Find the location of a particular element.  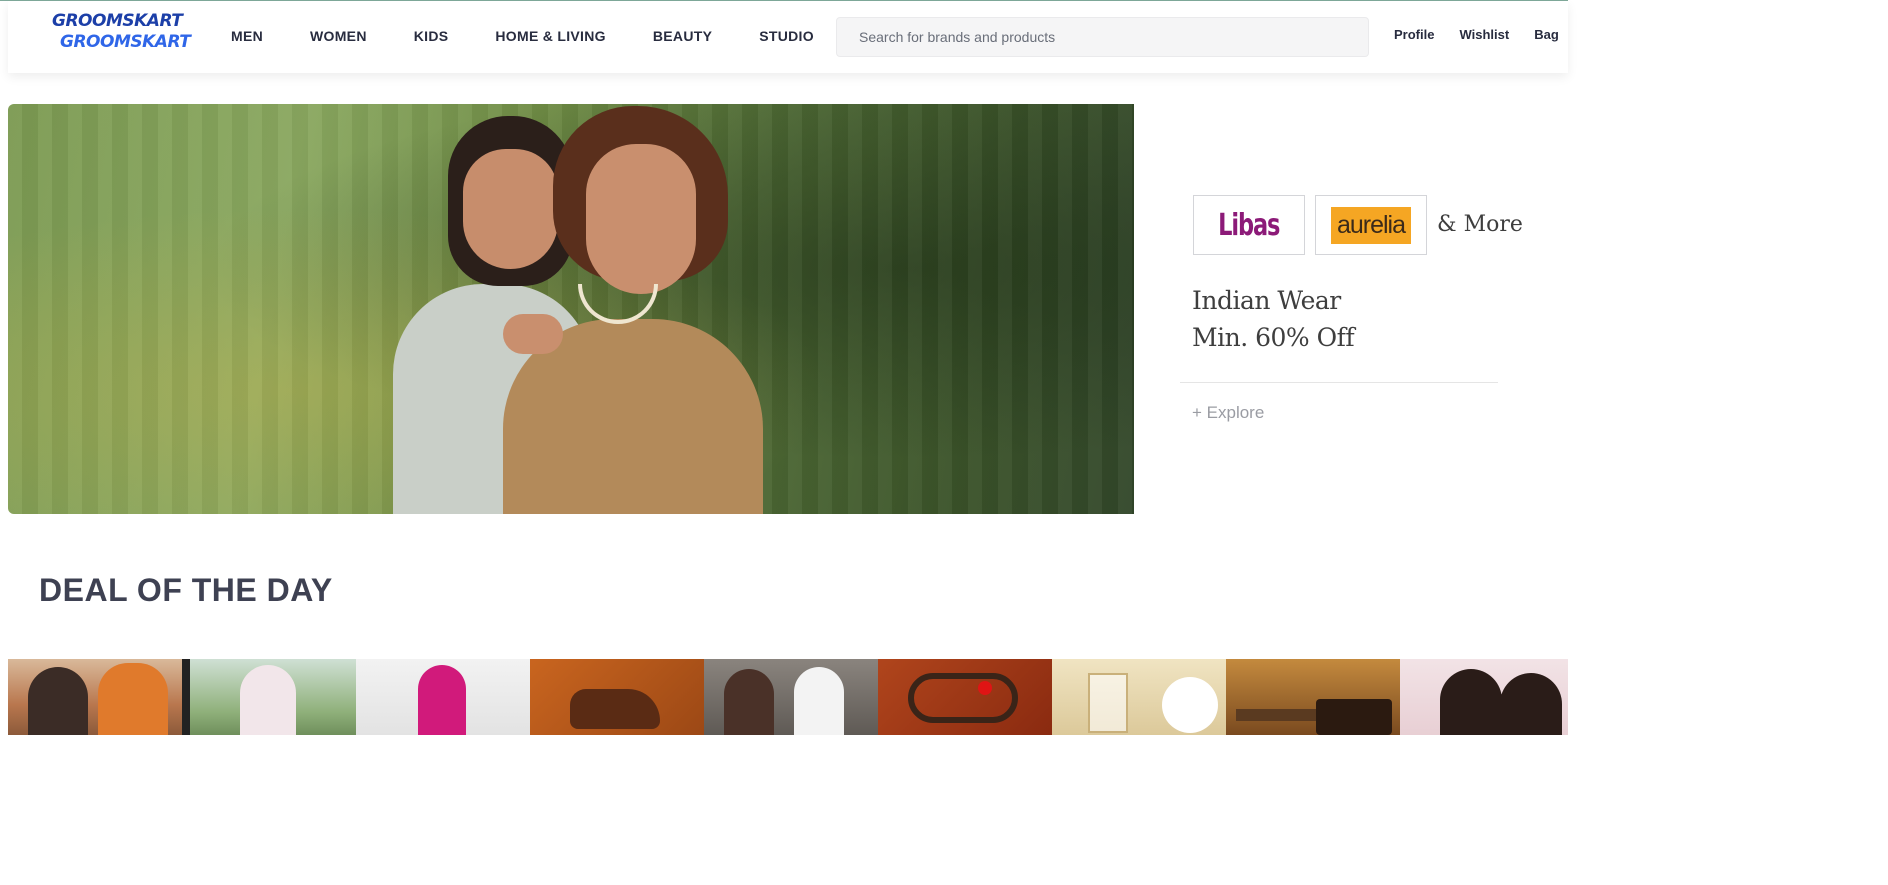

deal-card-beauty is located at coordinates (1484, 697).